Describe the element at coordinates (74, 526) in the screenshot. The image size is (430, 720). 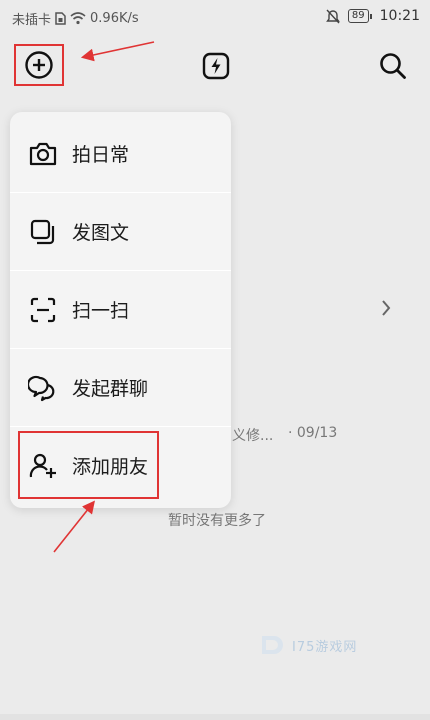
I see `arrow-to-add-friend` at that location.